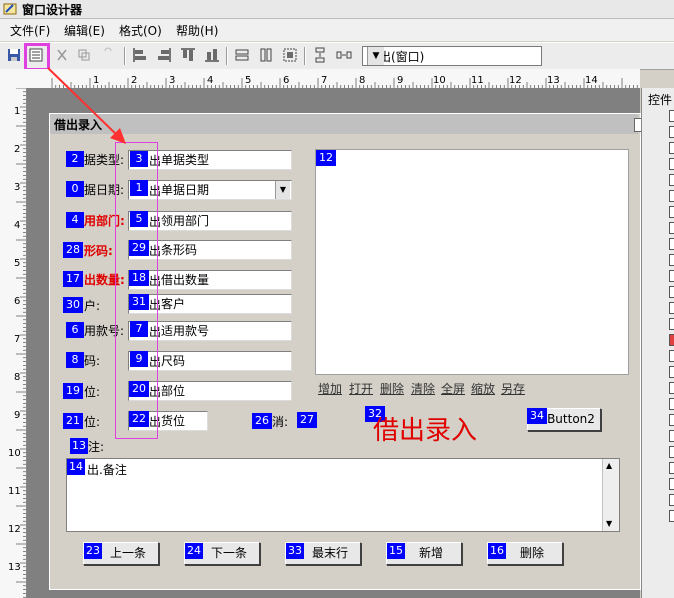 This screenshot has height=598, width=674. I want to click on title-bar: 窗口设计器, so click(337, 9).